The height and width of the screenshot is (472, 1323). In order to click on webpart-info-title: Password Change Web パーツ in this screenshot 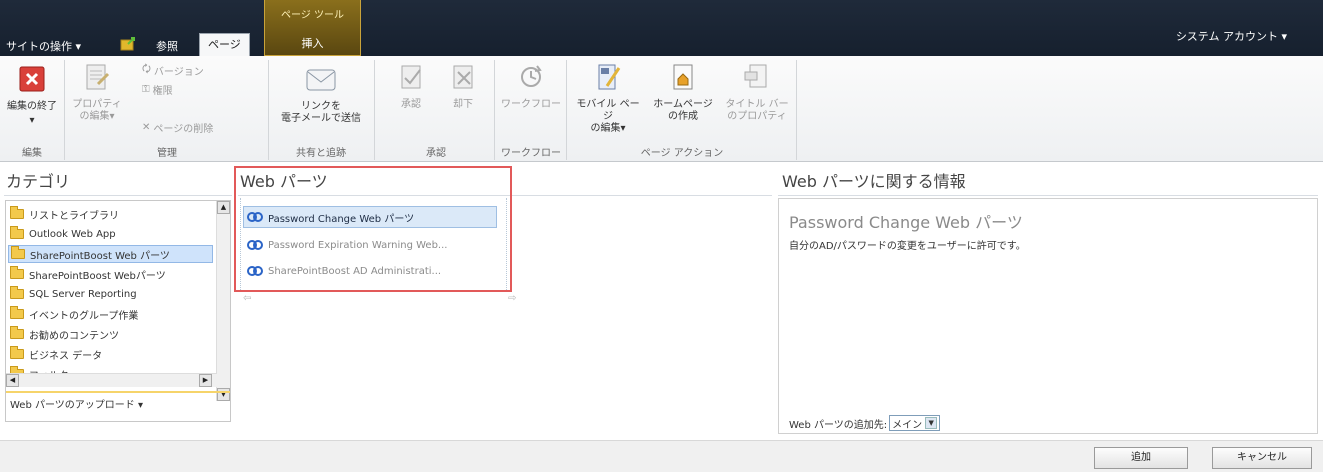, I will do `click(906, 222)`.